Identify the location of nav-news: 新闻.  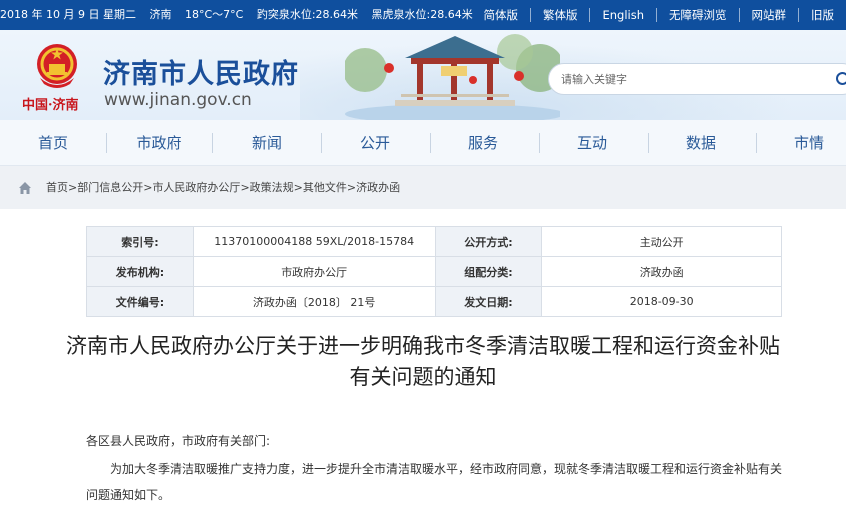
(267, 143).